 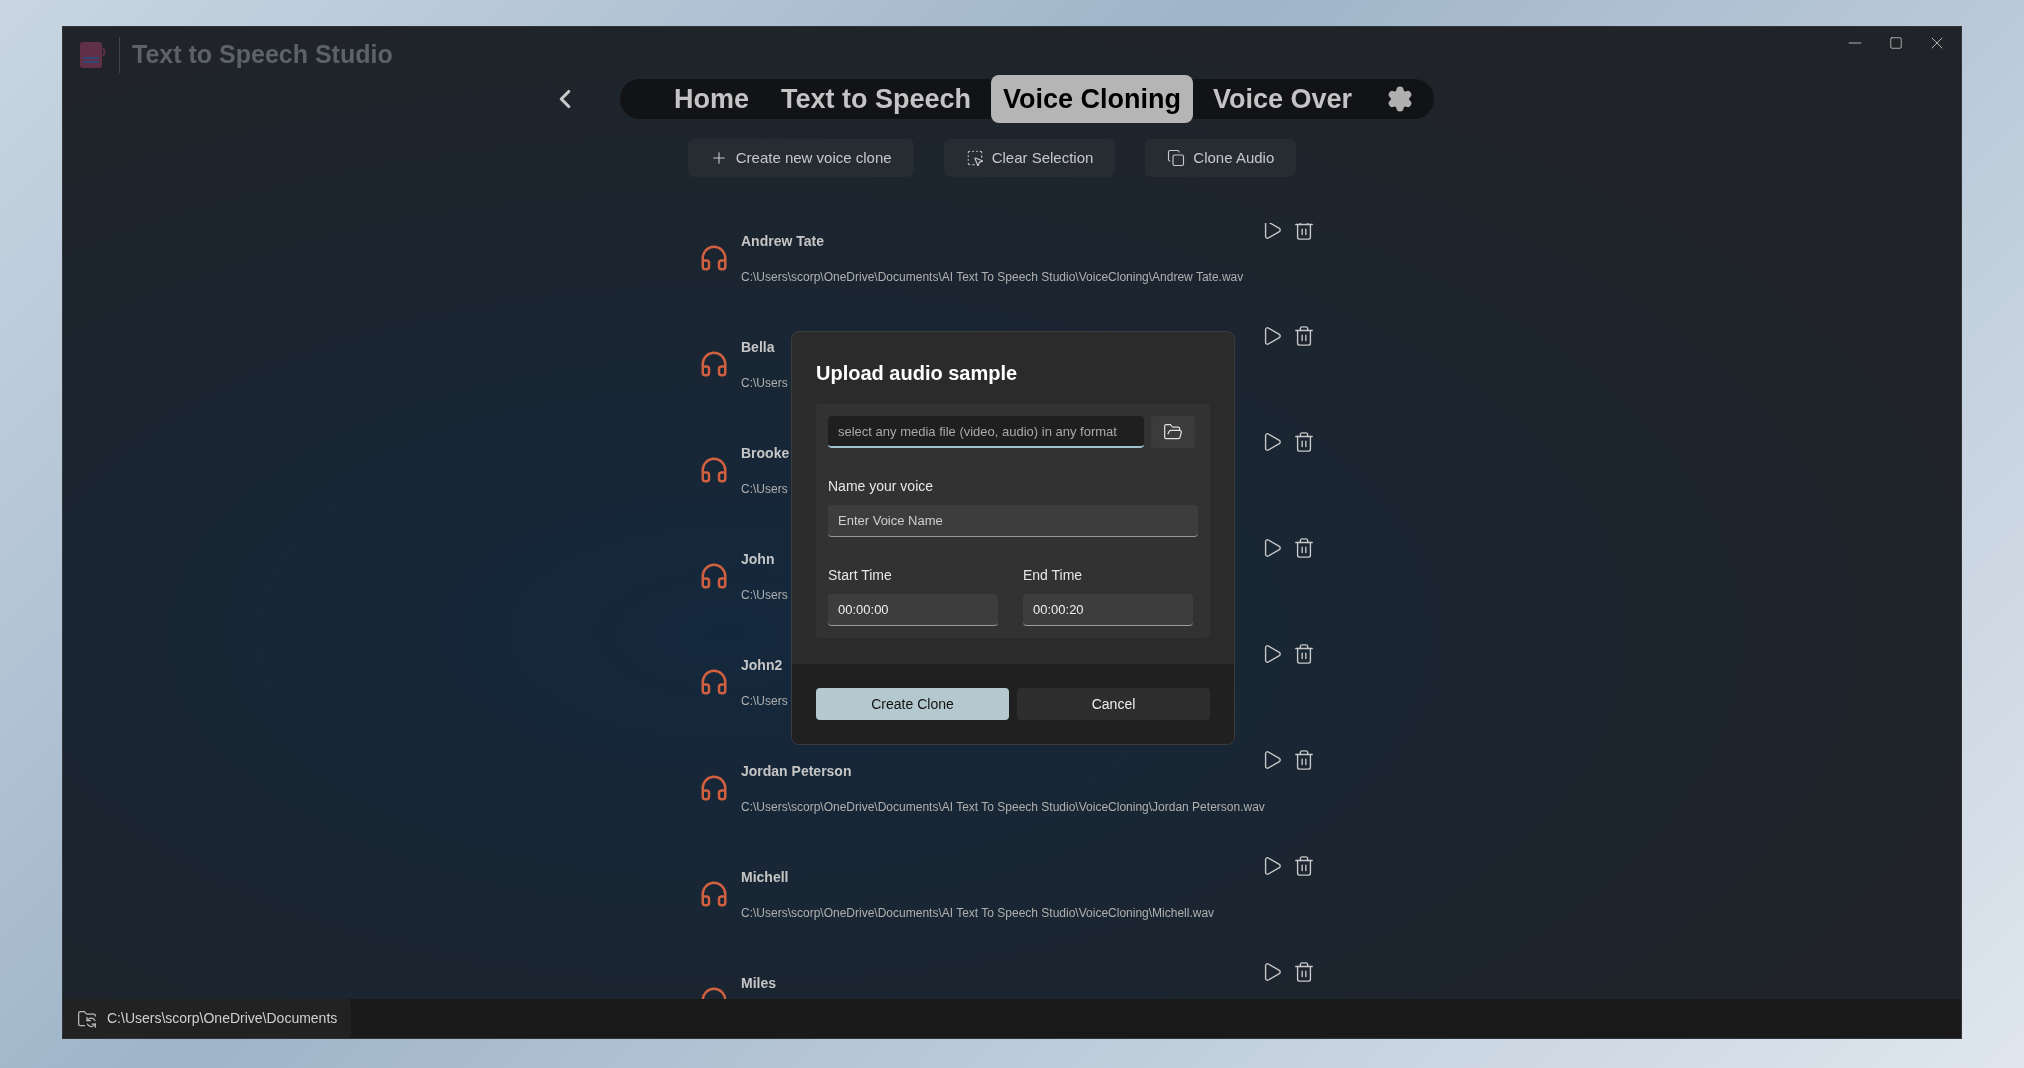 What do you see at coordinates (978, 913) in the screenshot?
I see `voice-path: C:\Users\scorp\OneDrive\Documents\AI Text To Speech Studio\VoiceCloning\Michell.wav` at bounding box center [978, 913].